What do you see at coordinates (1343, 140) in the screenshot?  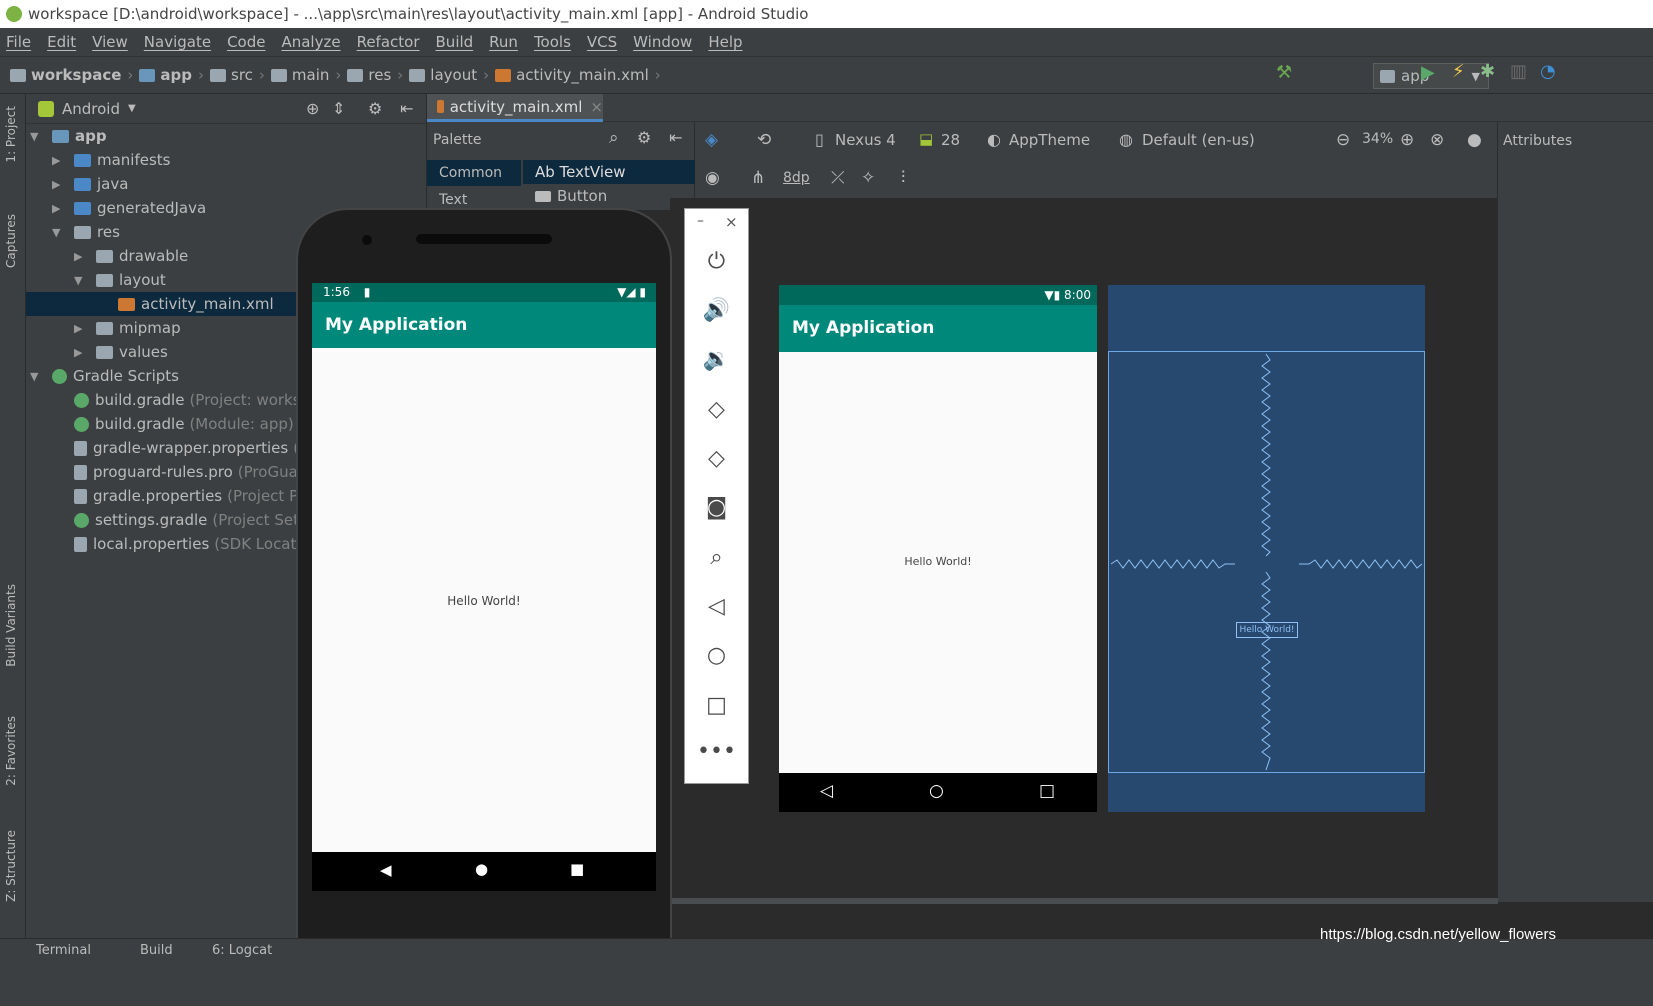 I see `zoom-out-icon: ⊖` at bounding box center [1343, 140].